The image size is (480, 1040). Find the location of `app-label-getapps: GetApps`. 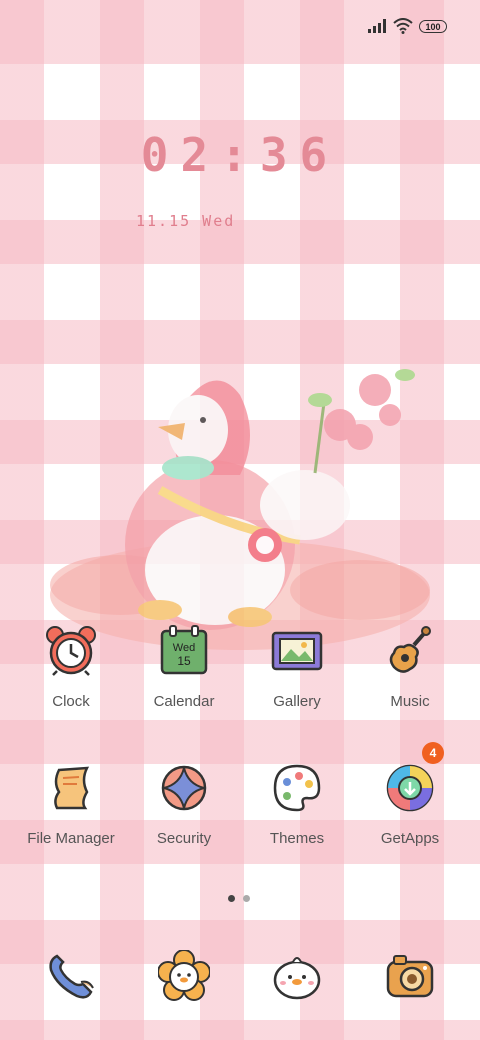

app-label-getapps: GetApps is located at coordinates (410, 838).